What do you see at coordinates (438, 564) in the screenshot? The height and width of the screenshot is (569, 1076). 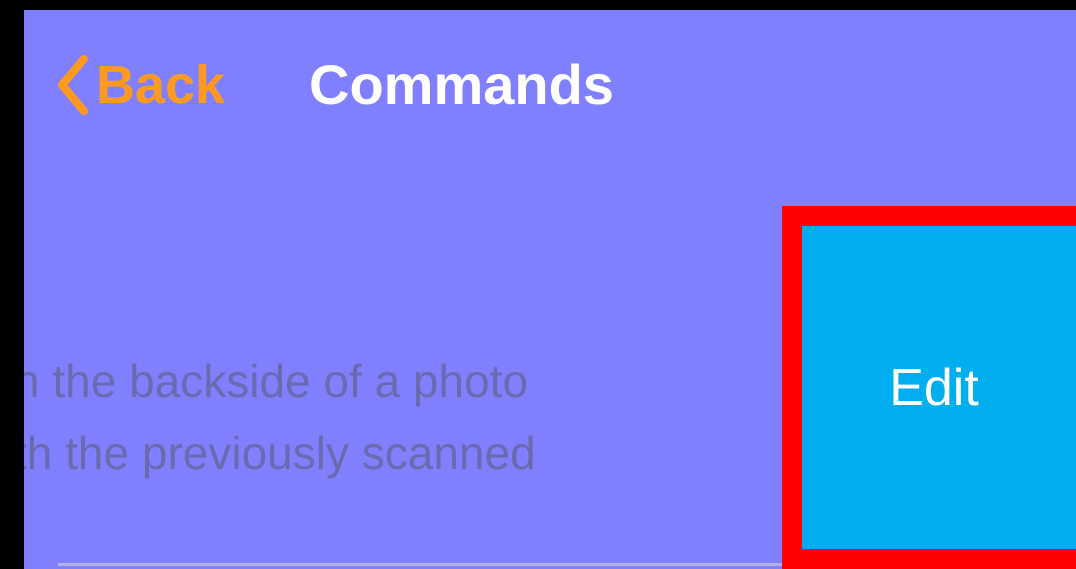 I see `row-separator` at bounding box center [438, 564].